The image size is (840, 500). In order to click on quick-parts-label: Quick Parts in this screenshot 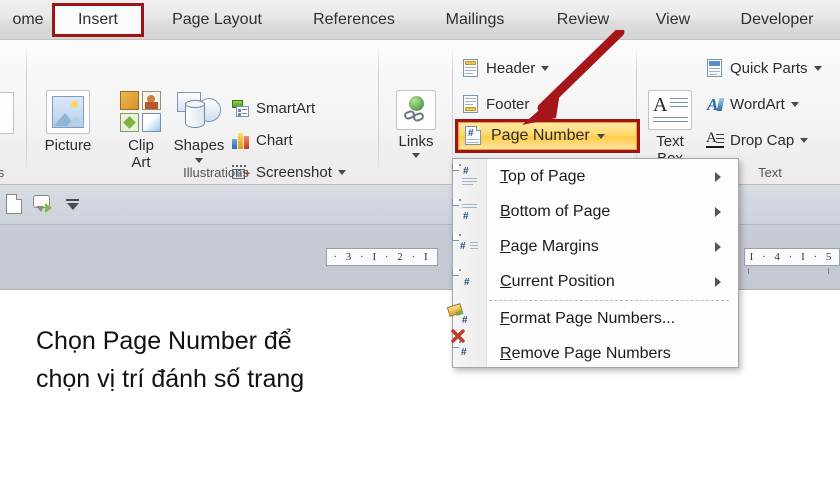, I will do `click(769, 68)`.